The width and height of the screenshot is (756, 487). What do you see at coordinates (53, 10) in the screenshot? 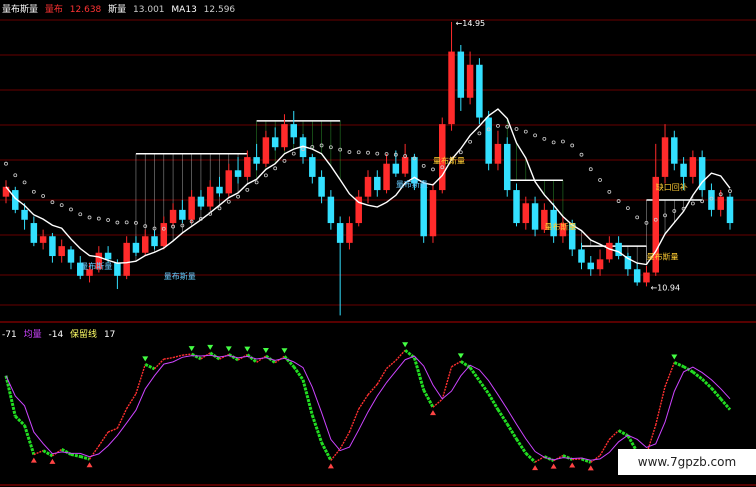
I see `indicator-label: 量布` at bounding box center [53, 10].